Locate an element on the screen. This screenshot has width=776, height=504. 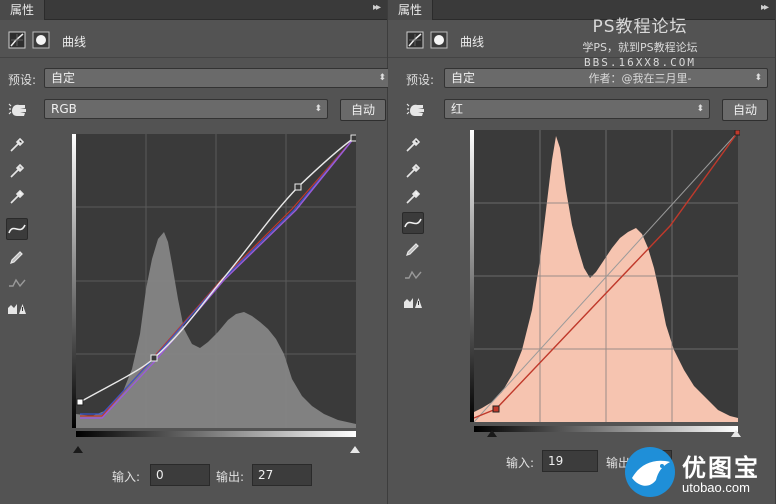
watermark-author: 作者：@我在三月里- is located at coordinates (640, 78).